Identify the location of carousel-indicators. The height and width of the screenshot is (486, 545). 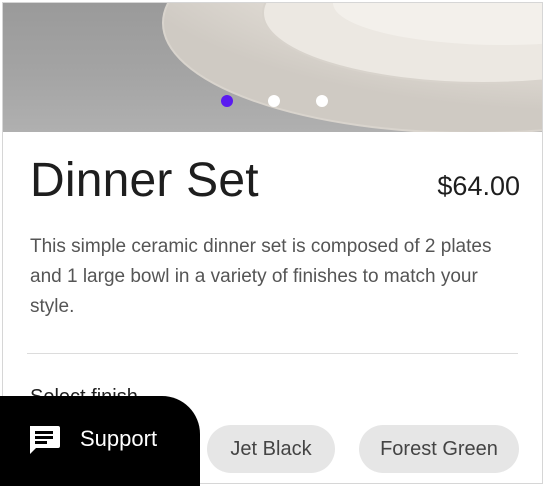
(272, 102).